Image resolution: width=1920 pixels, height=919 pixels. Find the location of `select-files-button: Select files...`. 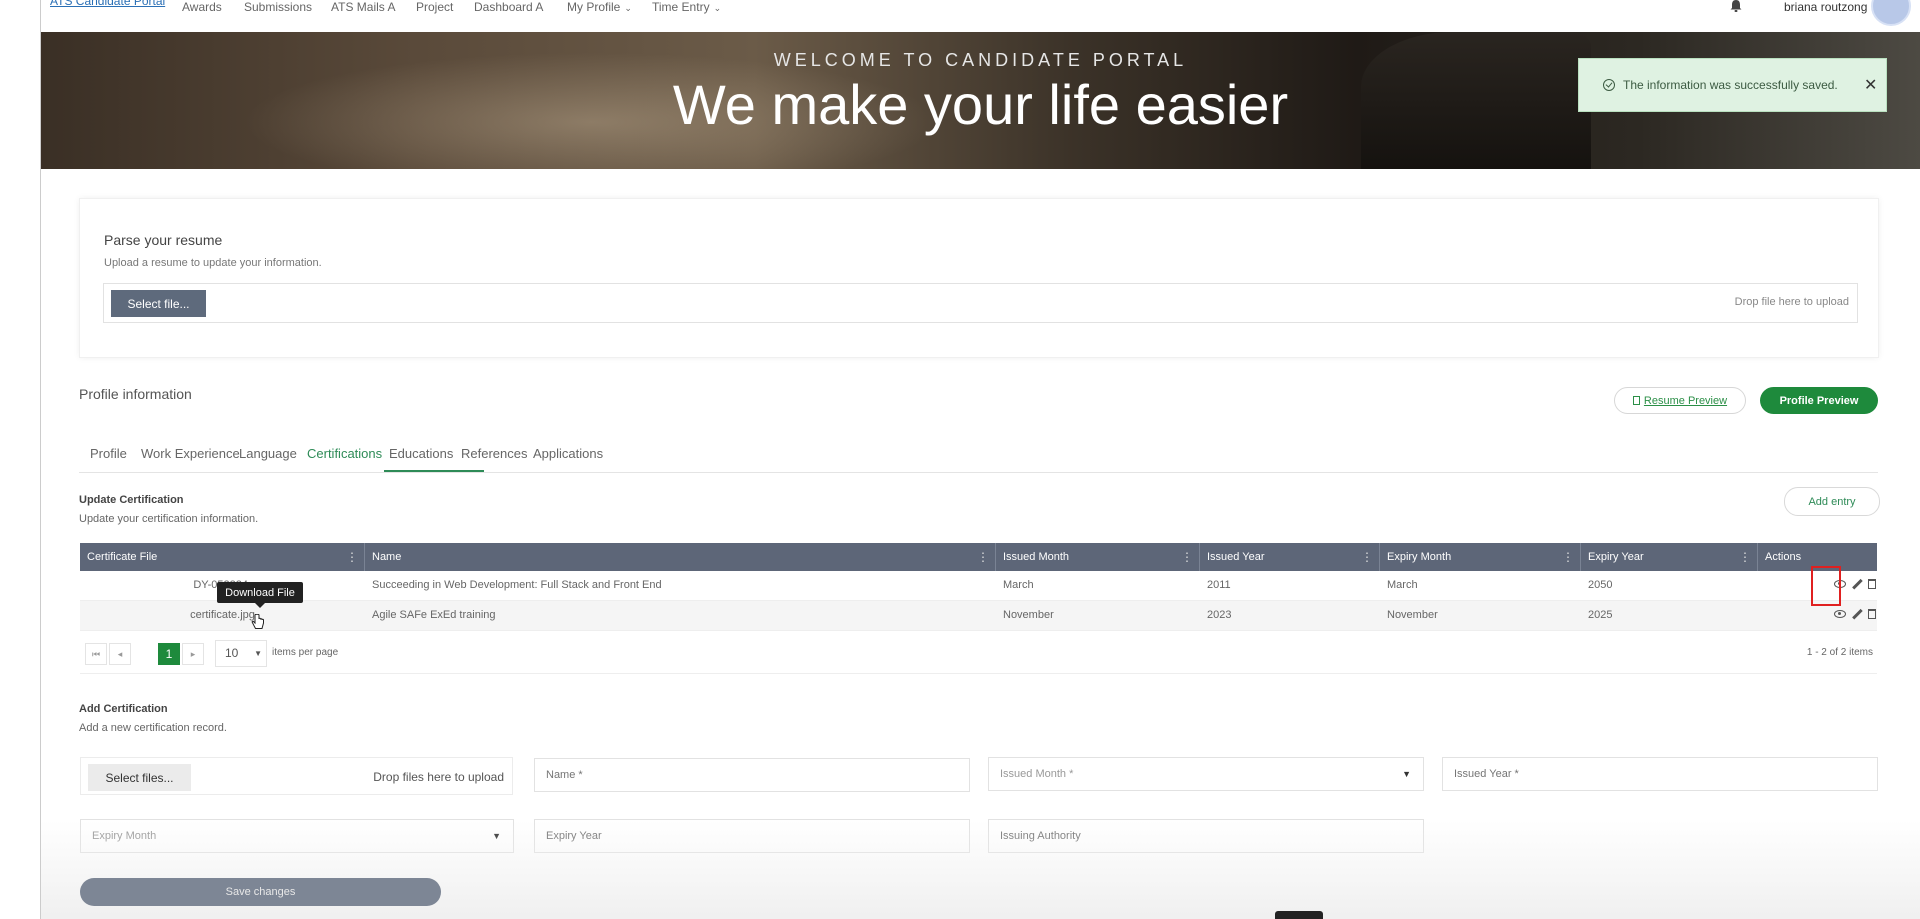

select-files-button: Select files... is located at coordinates (139, 777).